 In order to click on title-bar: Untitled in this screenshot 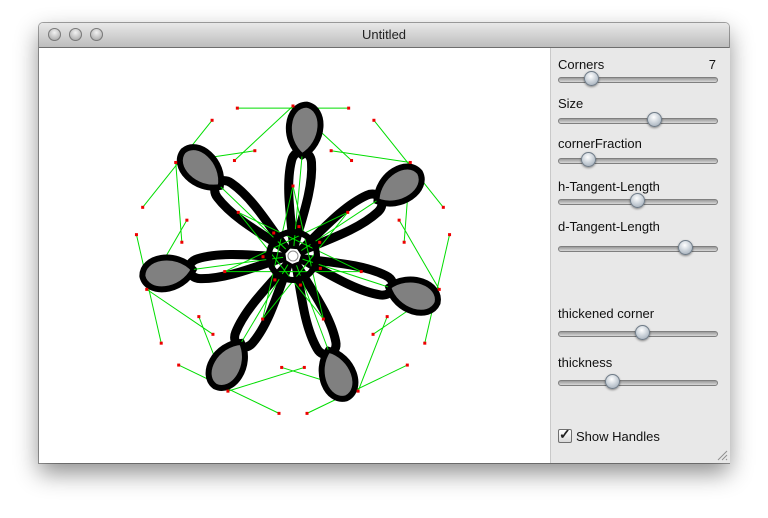, I will do `click(384, 35)`.